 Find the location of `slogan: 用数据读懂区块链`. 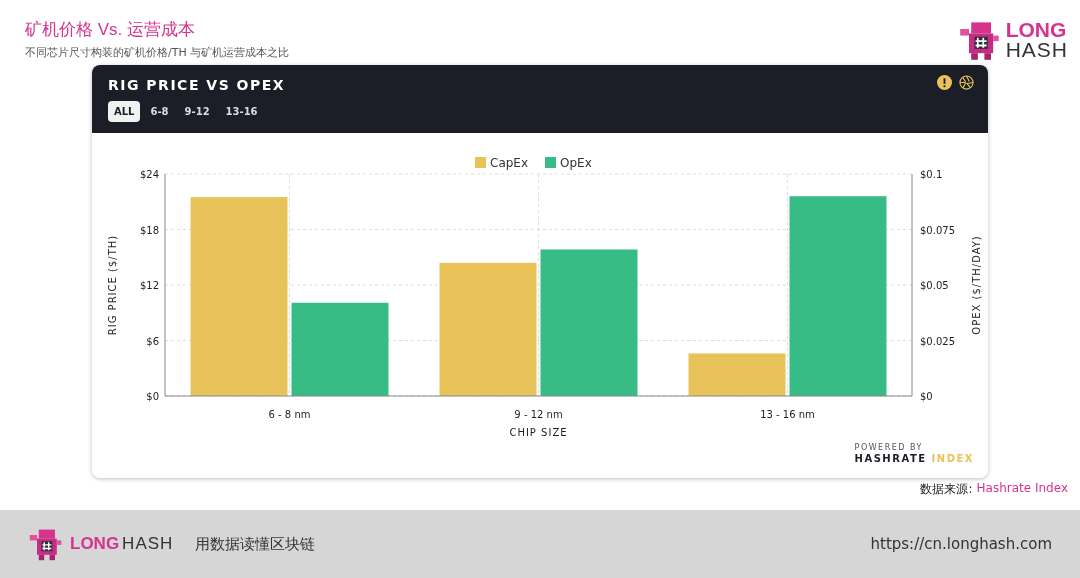

slogan: 用数据读懂区块链 is located at coordinates (255, 544).